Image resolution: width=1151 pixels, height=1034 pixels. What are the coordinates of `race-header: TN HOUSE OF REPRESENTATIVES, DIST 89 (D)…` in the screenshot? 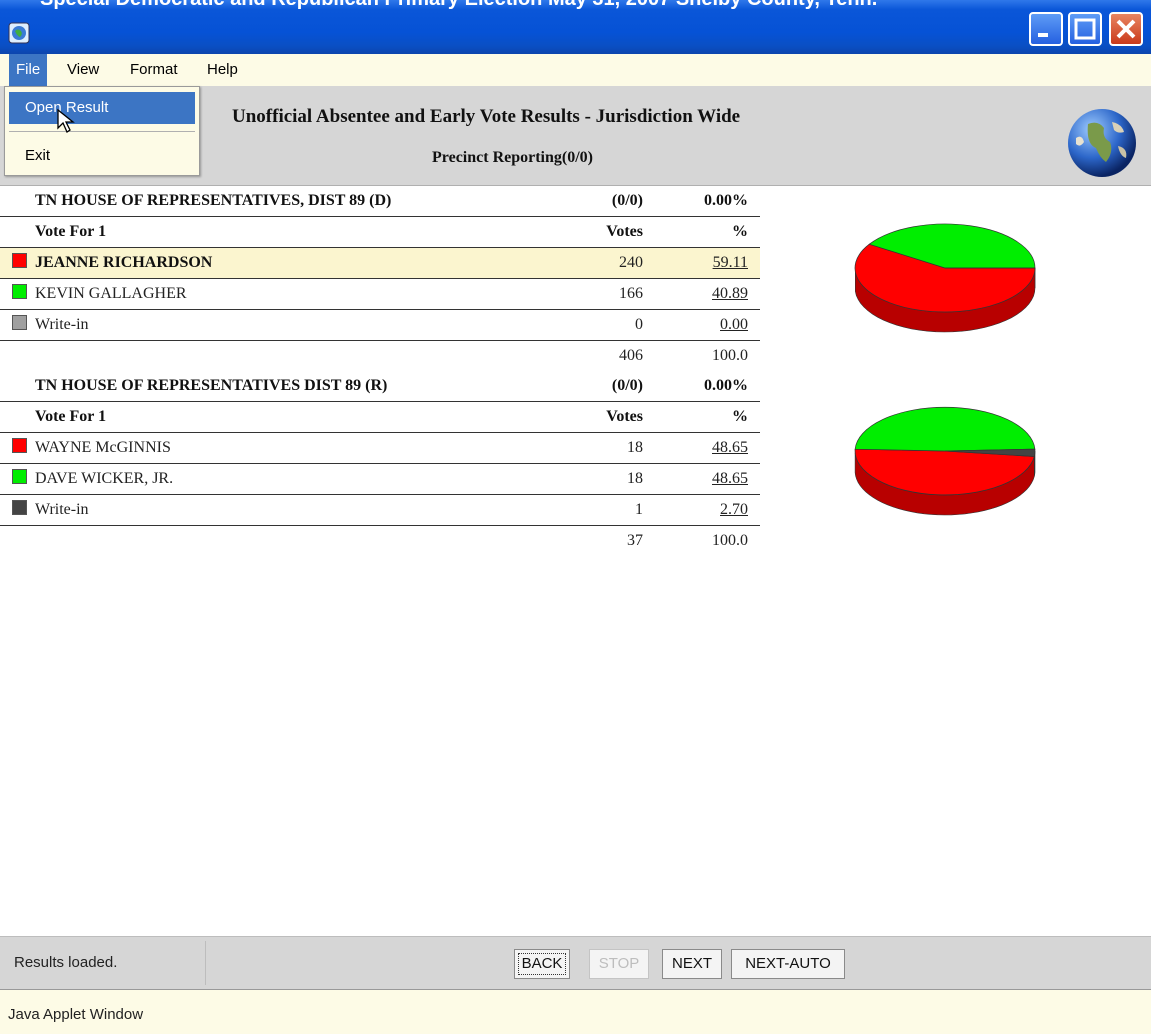 It's located at (380, 201).